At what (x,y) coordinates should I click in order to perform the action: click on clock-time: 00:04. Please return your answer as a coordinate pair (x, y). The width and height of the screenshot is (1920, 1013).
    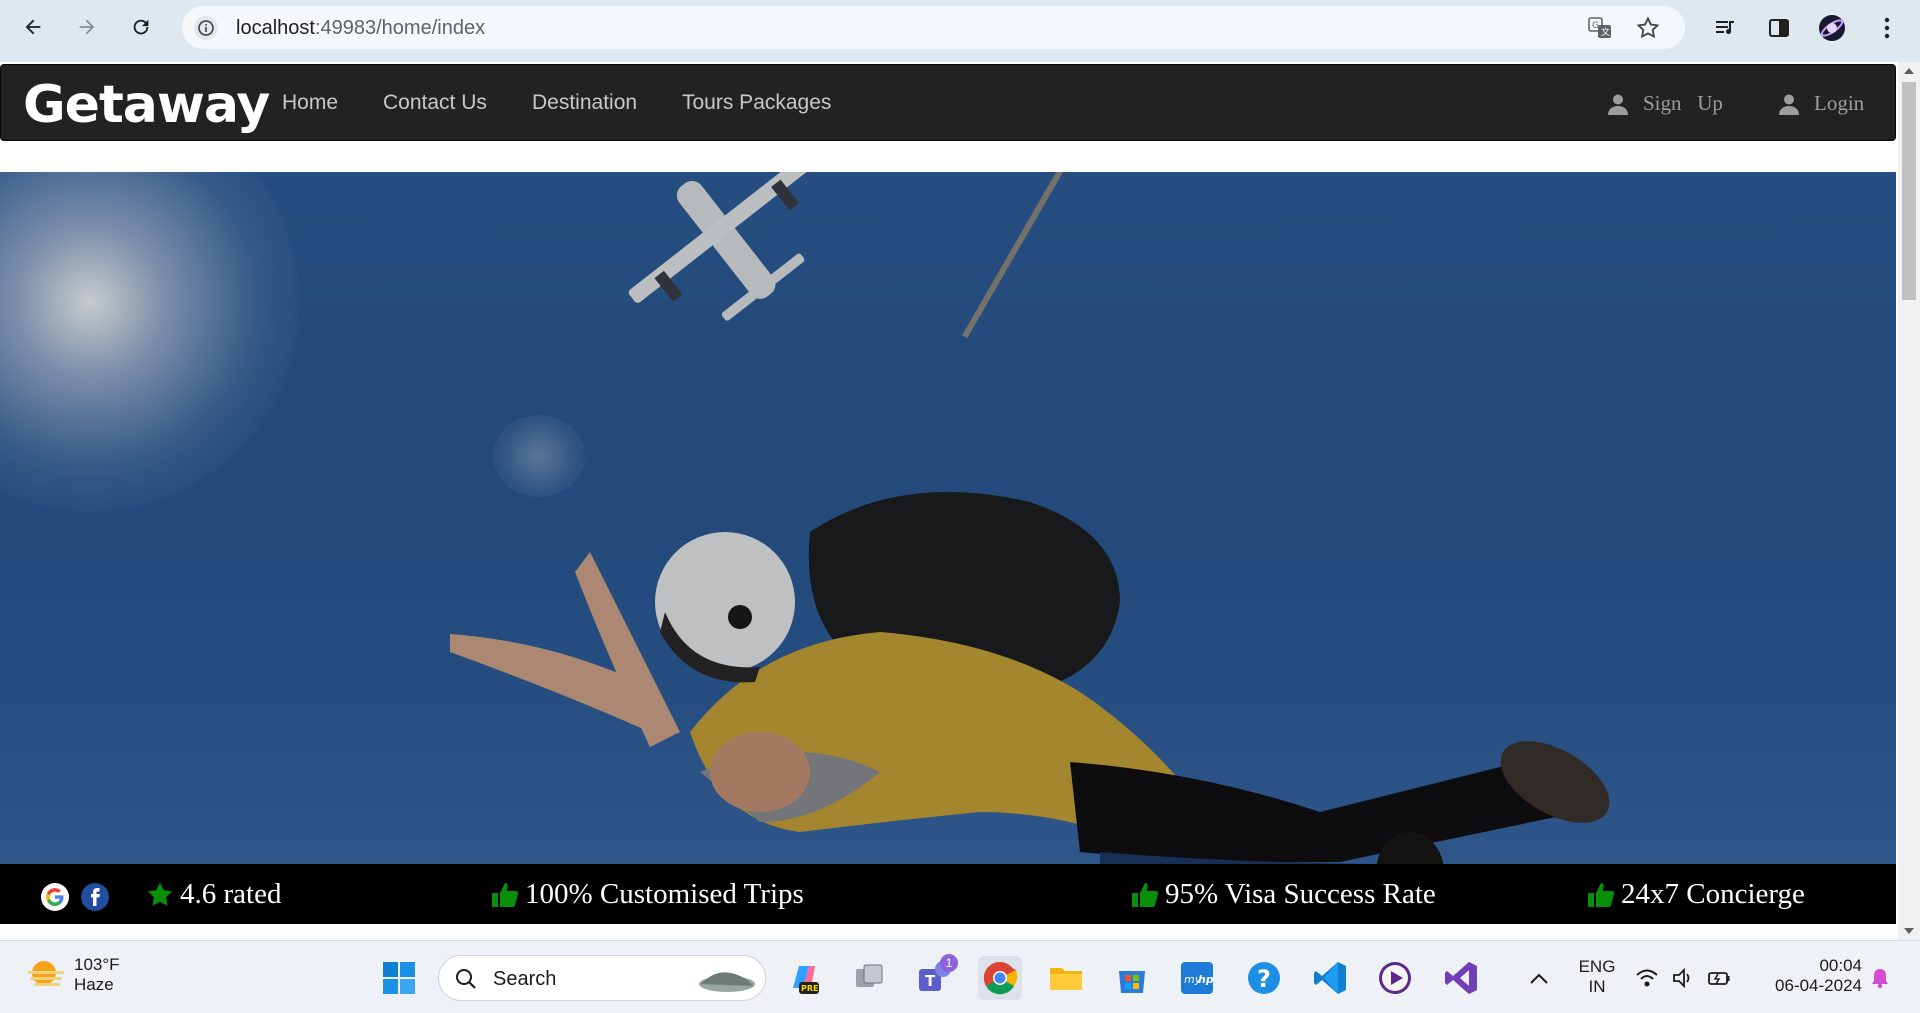
    Looking at the image, I should click on (1840, 965).